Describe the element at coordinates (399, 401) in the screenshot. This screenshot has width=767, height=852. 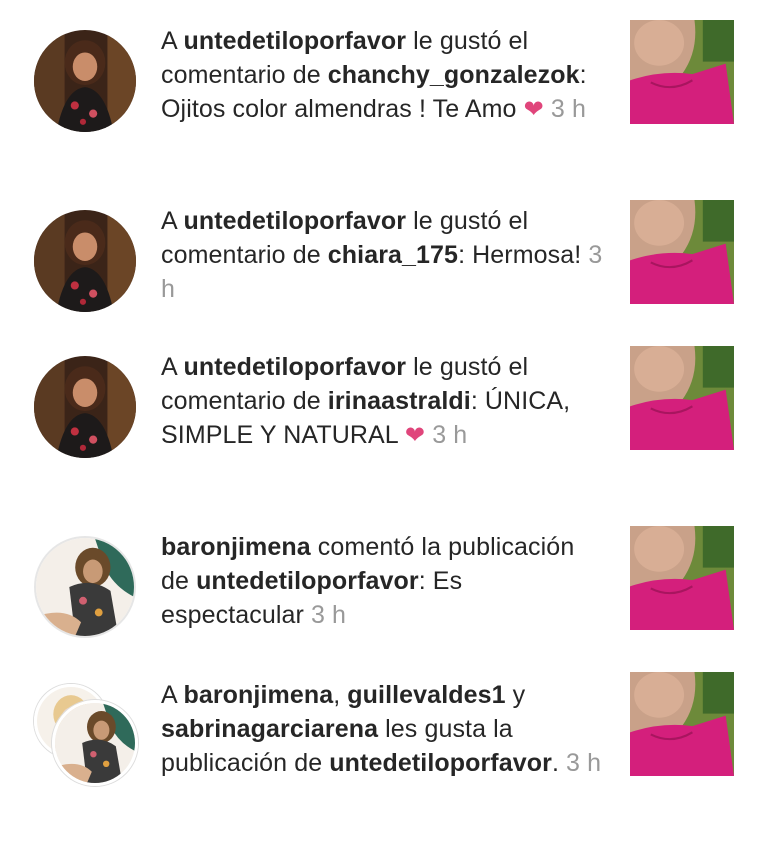
I see `username-link: irinaastraldi` at that location.